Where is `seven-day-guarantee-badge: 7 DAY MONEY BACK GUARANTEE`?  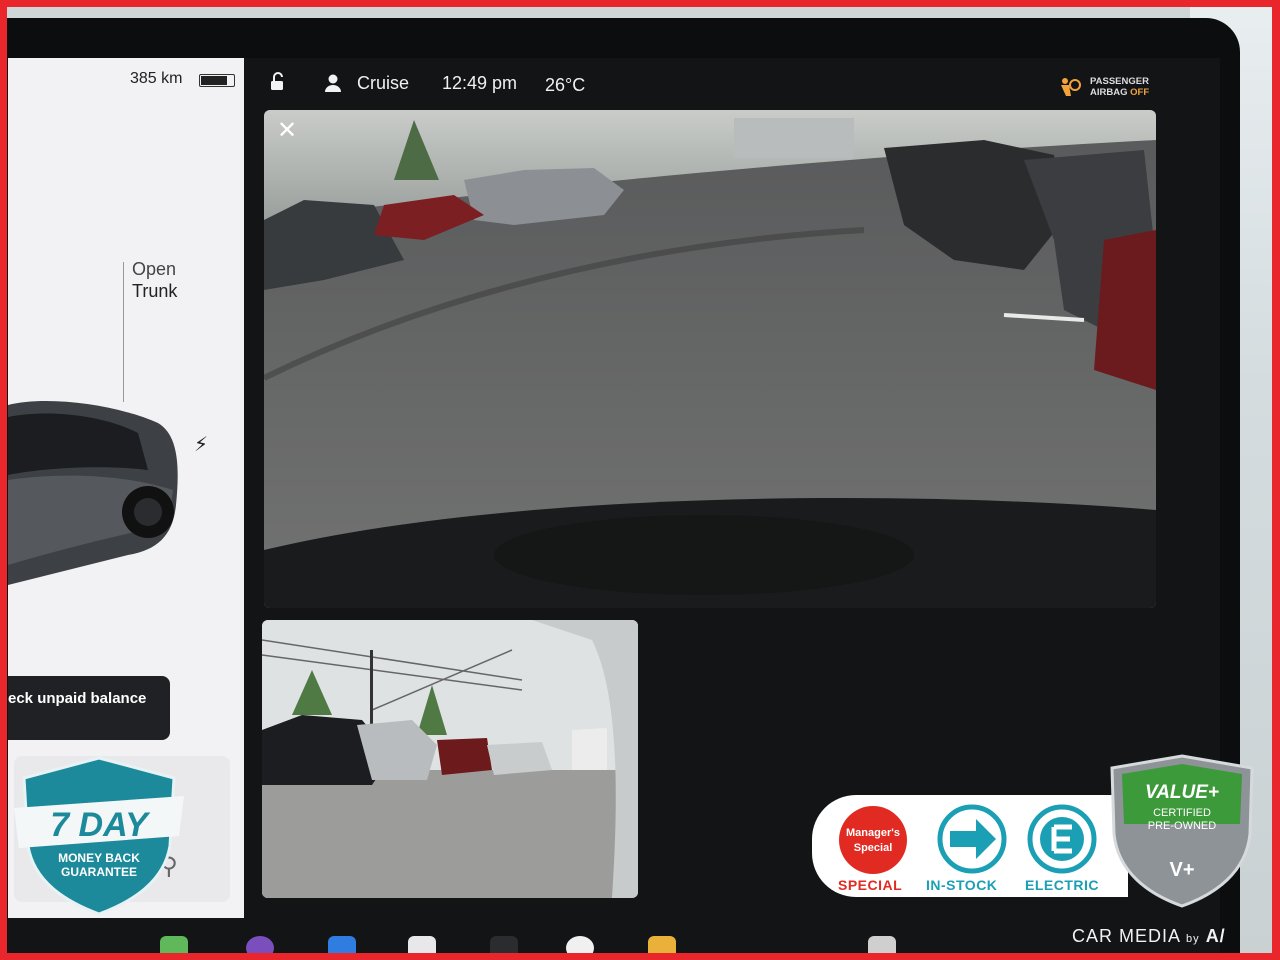
seven-day-guarantee-badge: 7 DAY MONEY BACK GUARANTEE is located at coordinates (99, 836).